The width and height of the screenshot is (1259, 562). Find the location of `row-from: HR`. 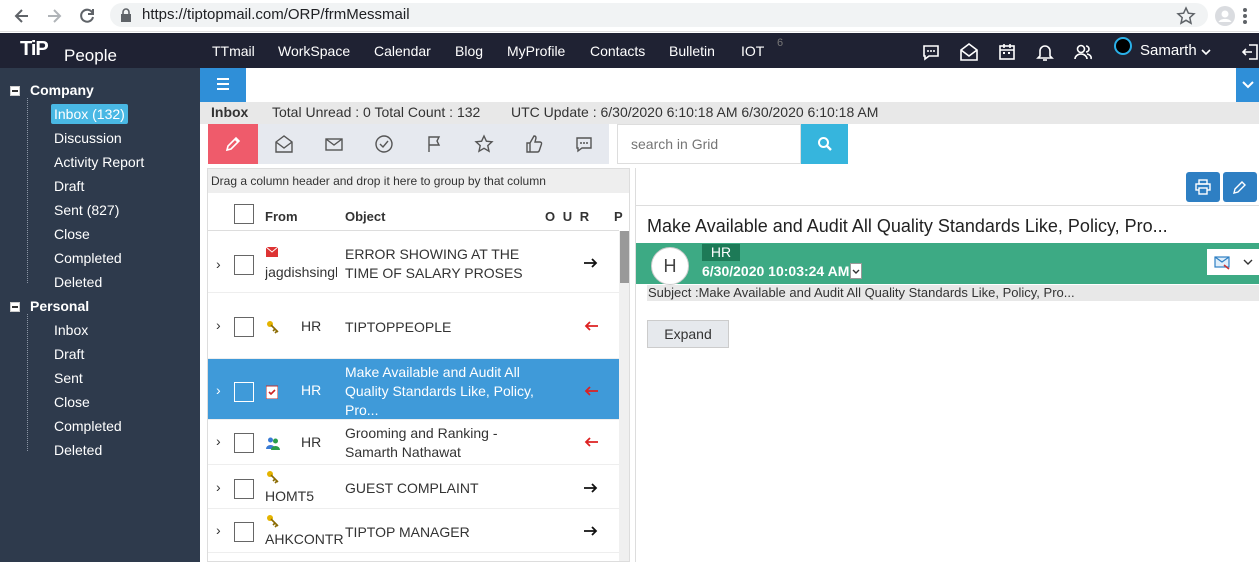

row-from: HR is located at coordinates (311, 326).